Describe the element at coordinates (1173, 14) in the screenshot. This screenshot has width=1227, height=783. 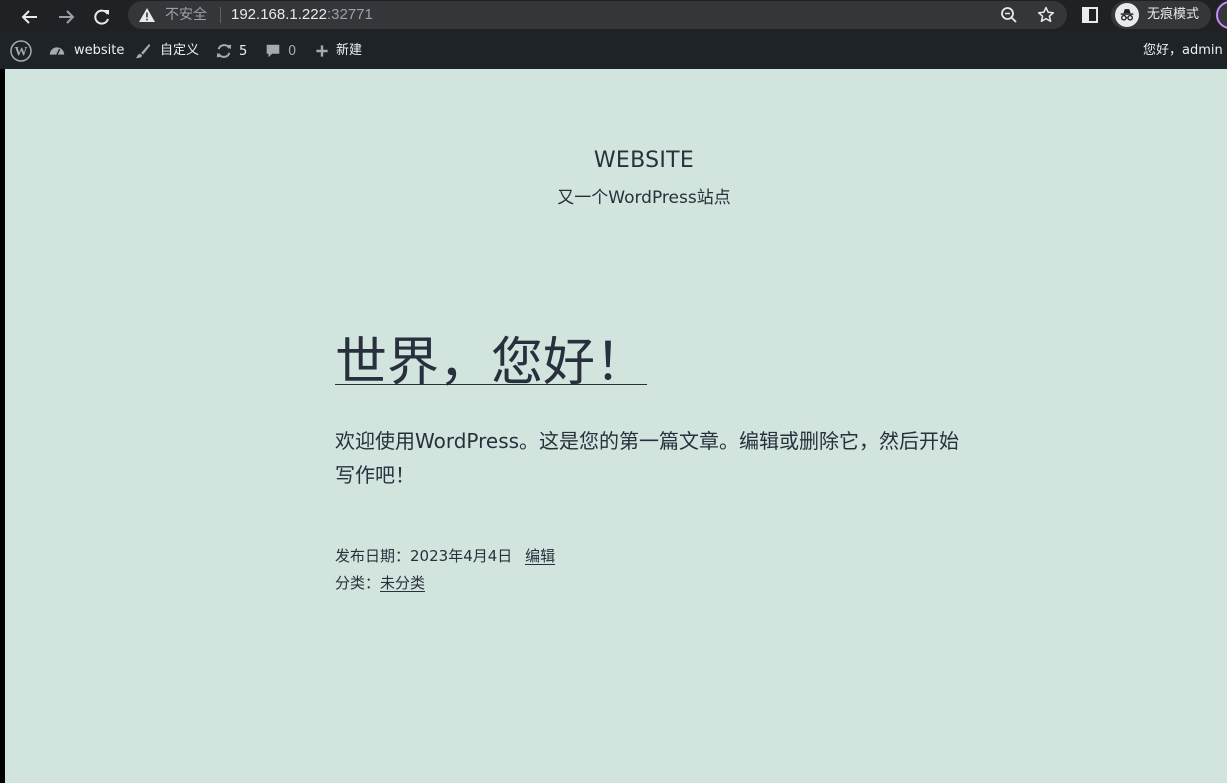
I see `incognito-label: 无痕模式` at that location.